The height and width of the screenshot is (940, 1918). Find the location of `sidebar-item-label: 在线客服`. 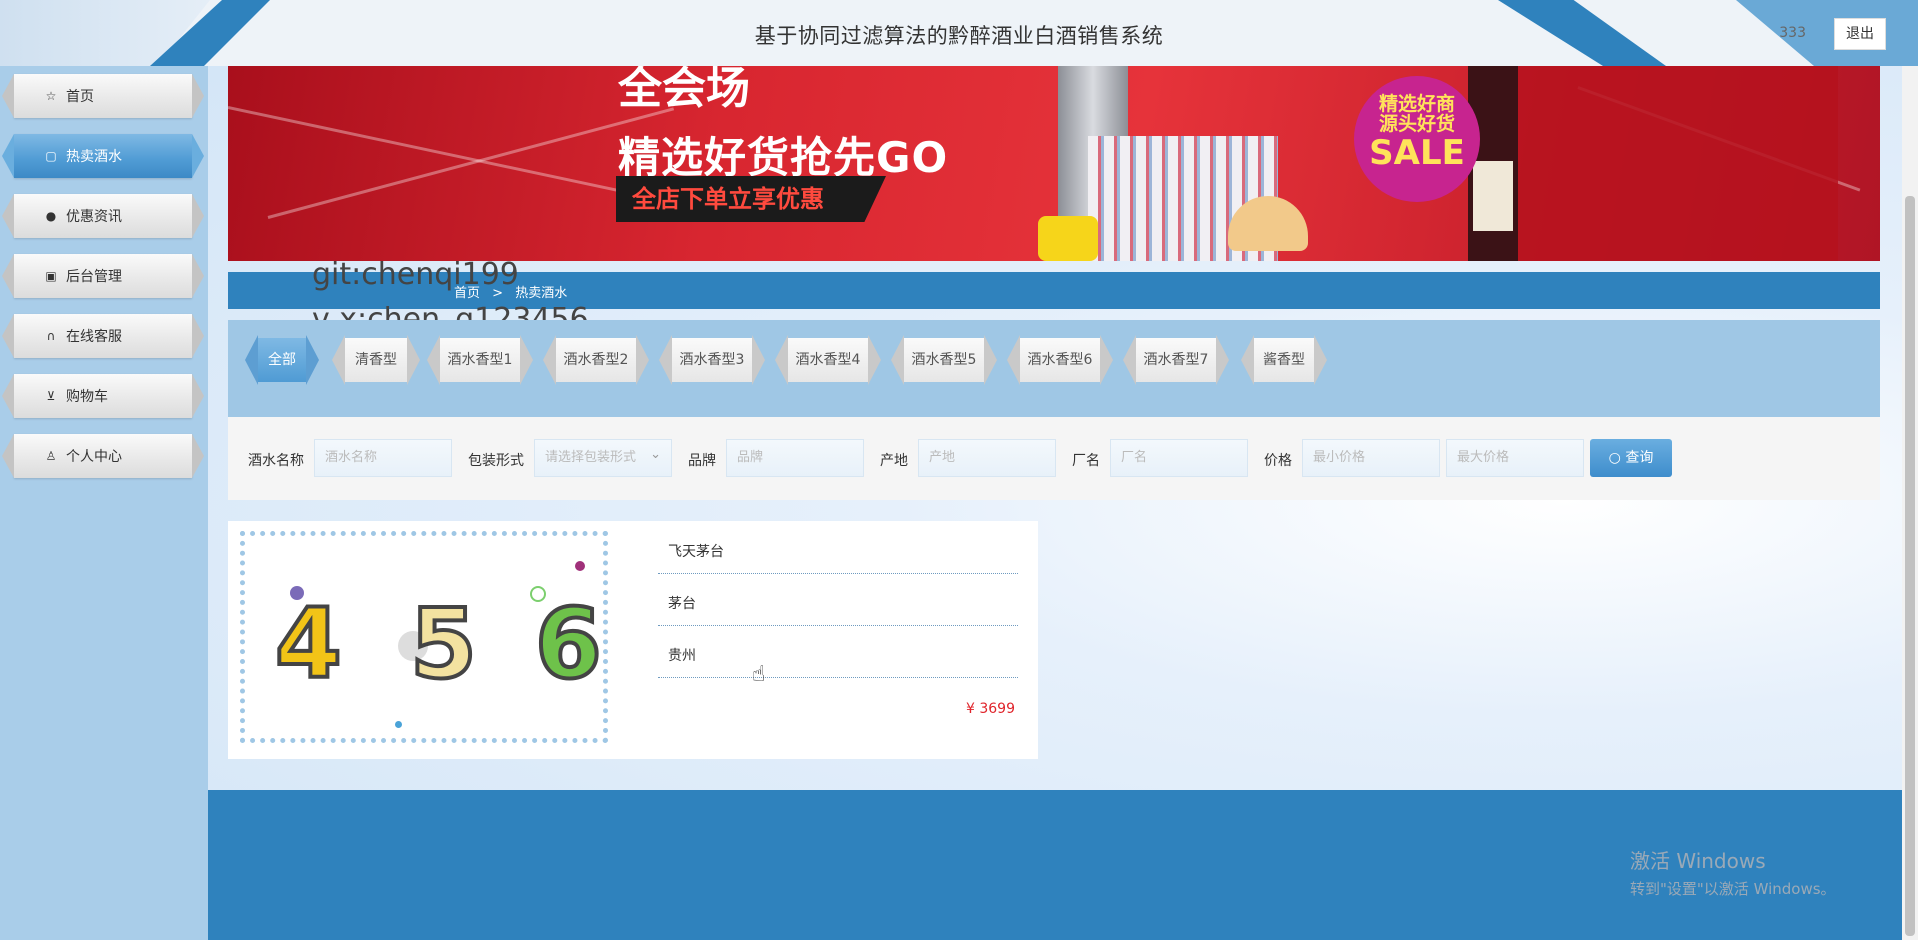

sidebar-item-label: 在线客服 is located at coordinates (94, 337).